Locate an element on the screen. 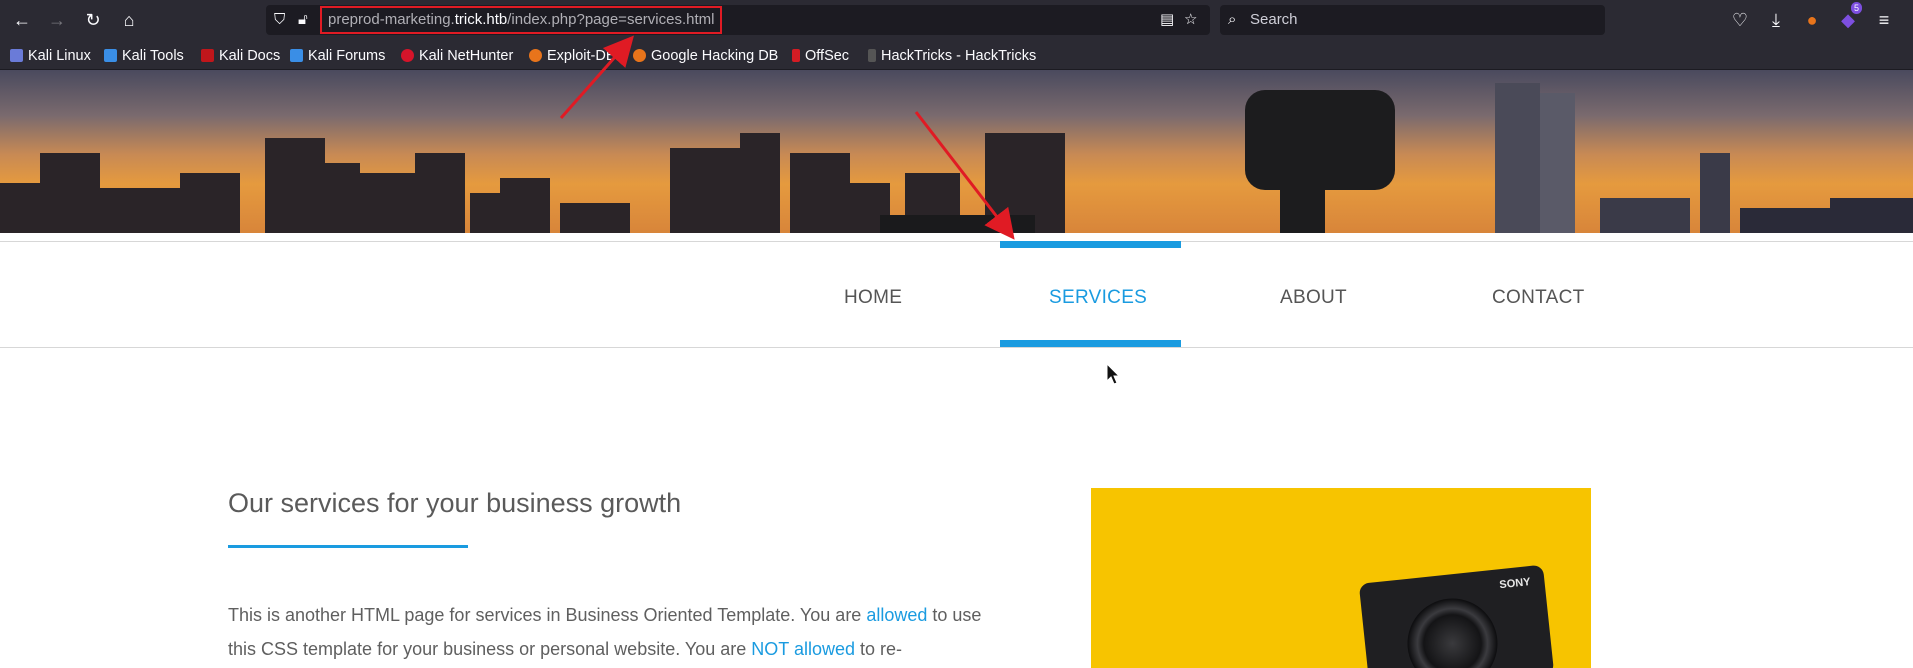  annotation-arrows is located at coordinates (787, 137).